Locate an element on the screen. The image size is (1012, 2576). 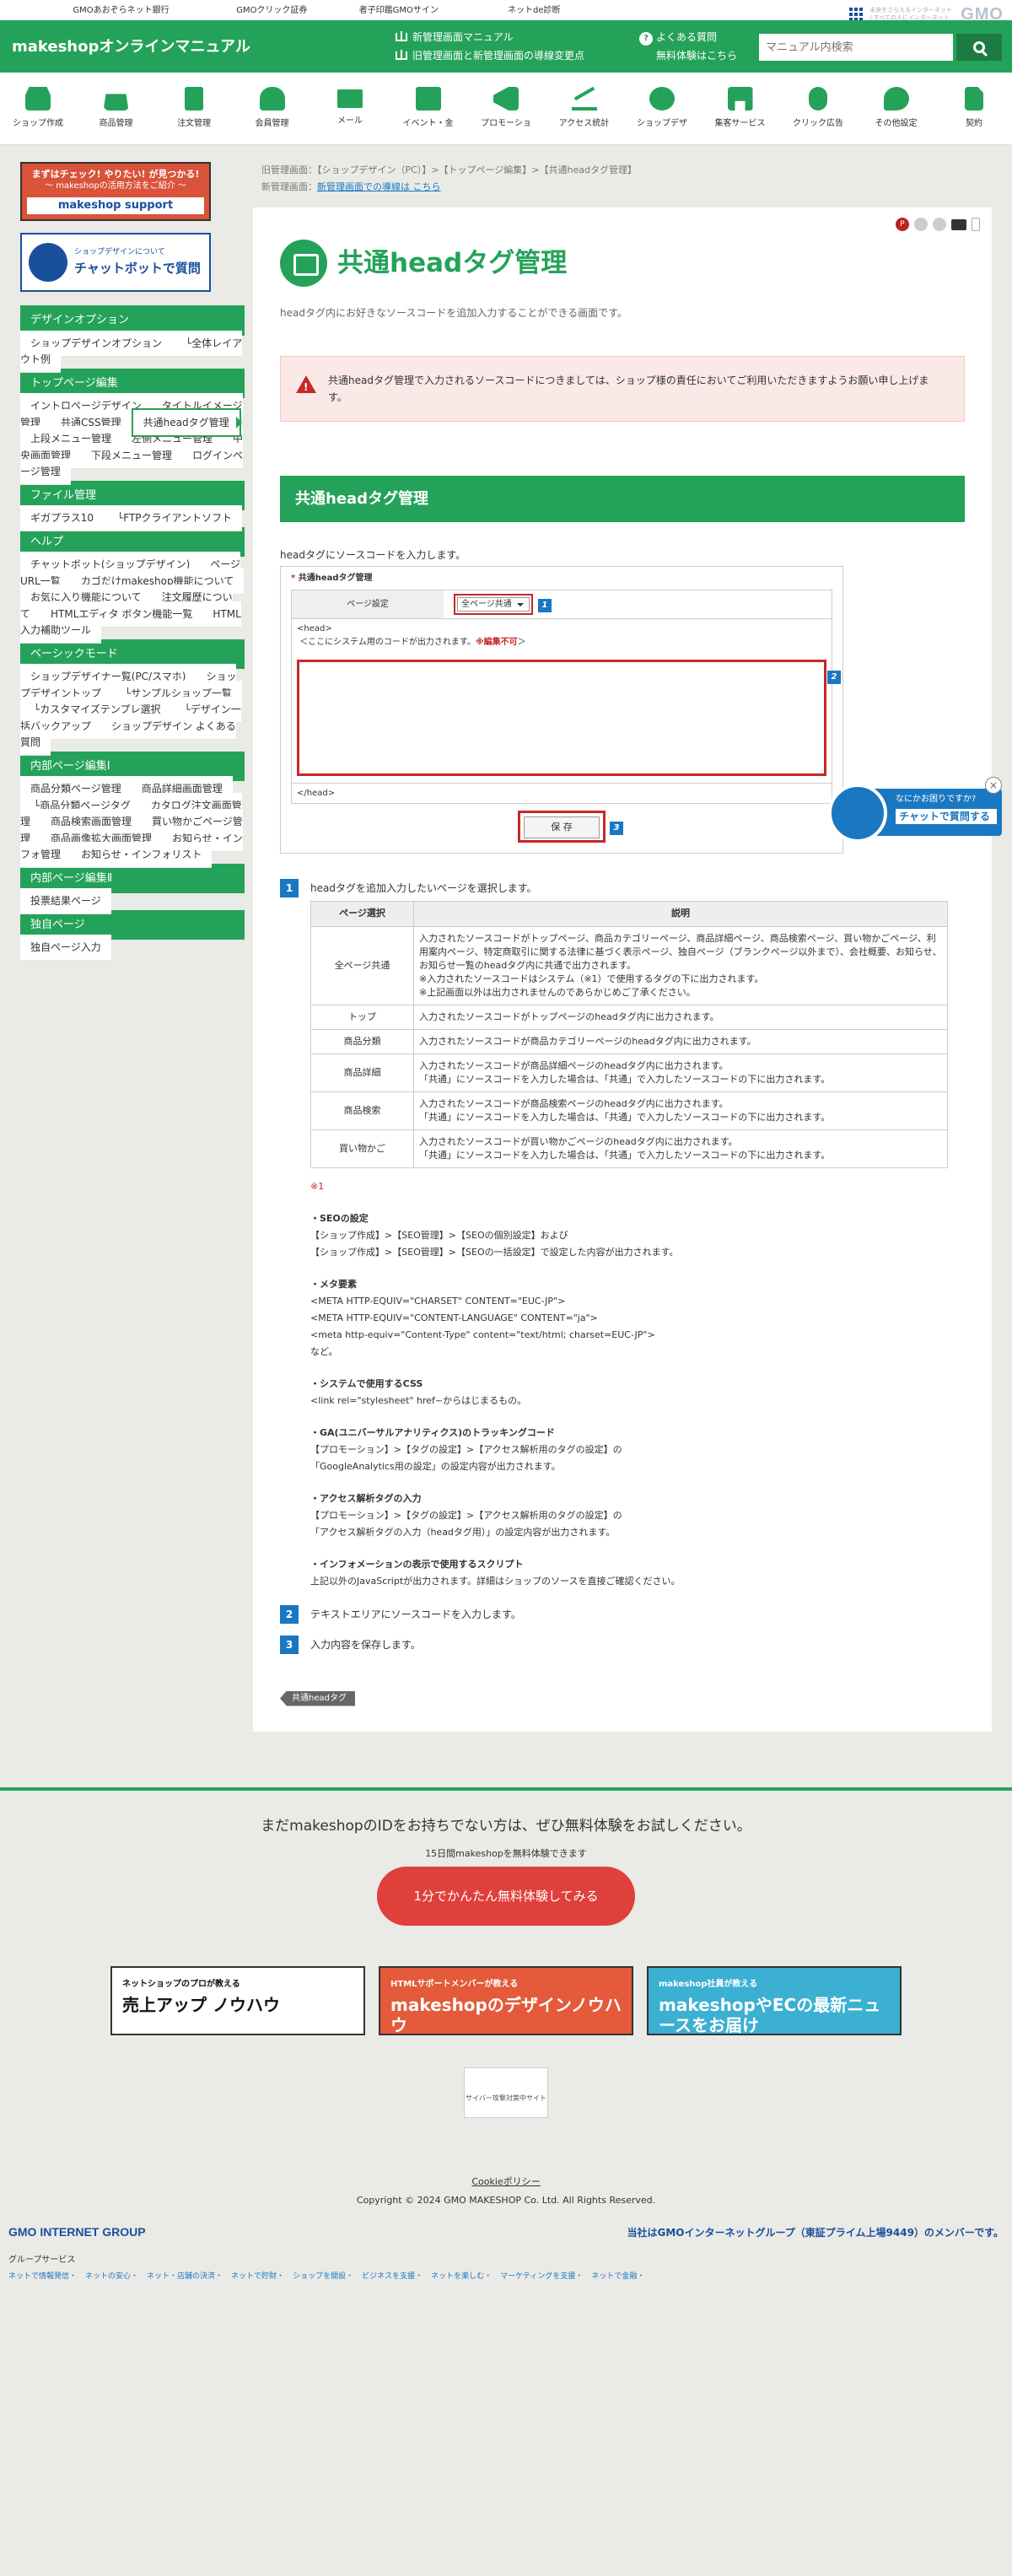
ec-knowhow-banner: ネットショップのプロが教える 売上アップ ノウハウ is located at coordinates (238, 2000).